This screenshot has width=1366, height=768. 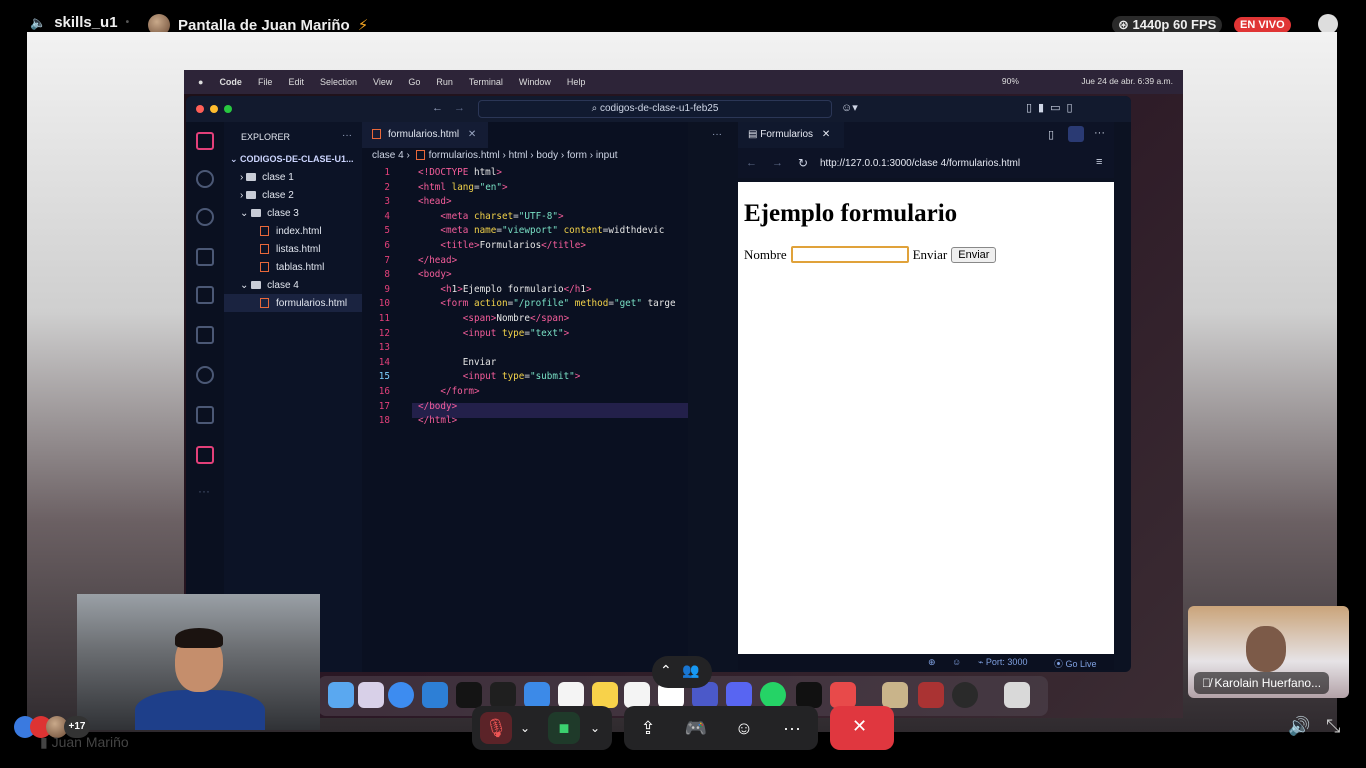 What do you see at coordinates (437, 421) in the screenshot?
I see `code-line: </html>` at bounding box center [437, 421].